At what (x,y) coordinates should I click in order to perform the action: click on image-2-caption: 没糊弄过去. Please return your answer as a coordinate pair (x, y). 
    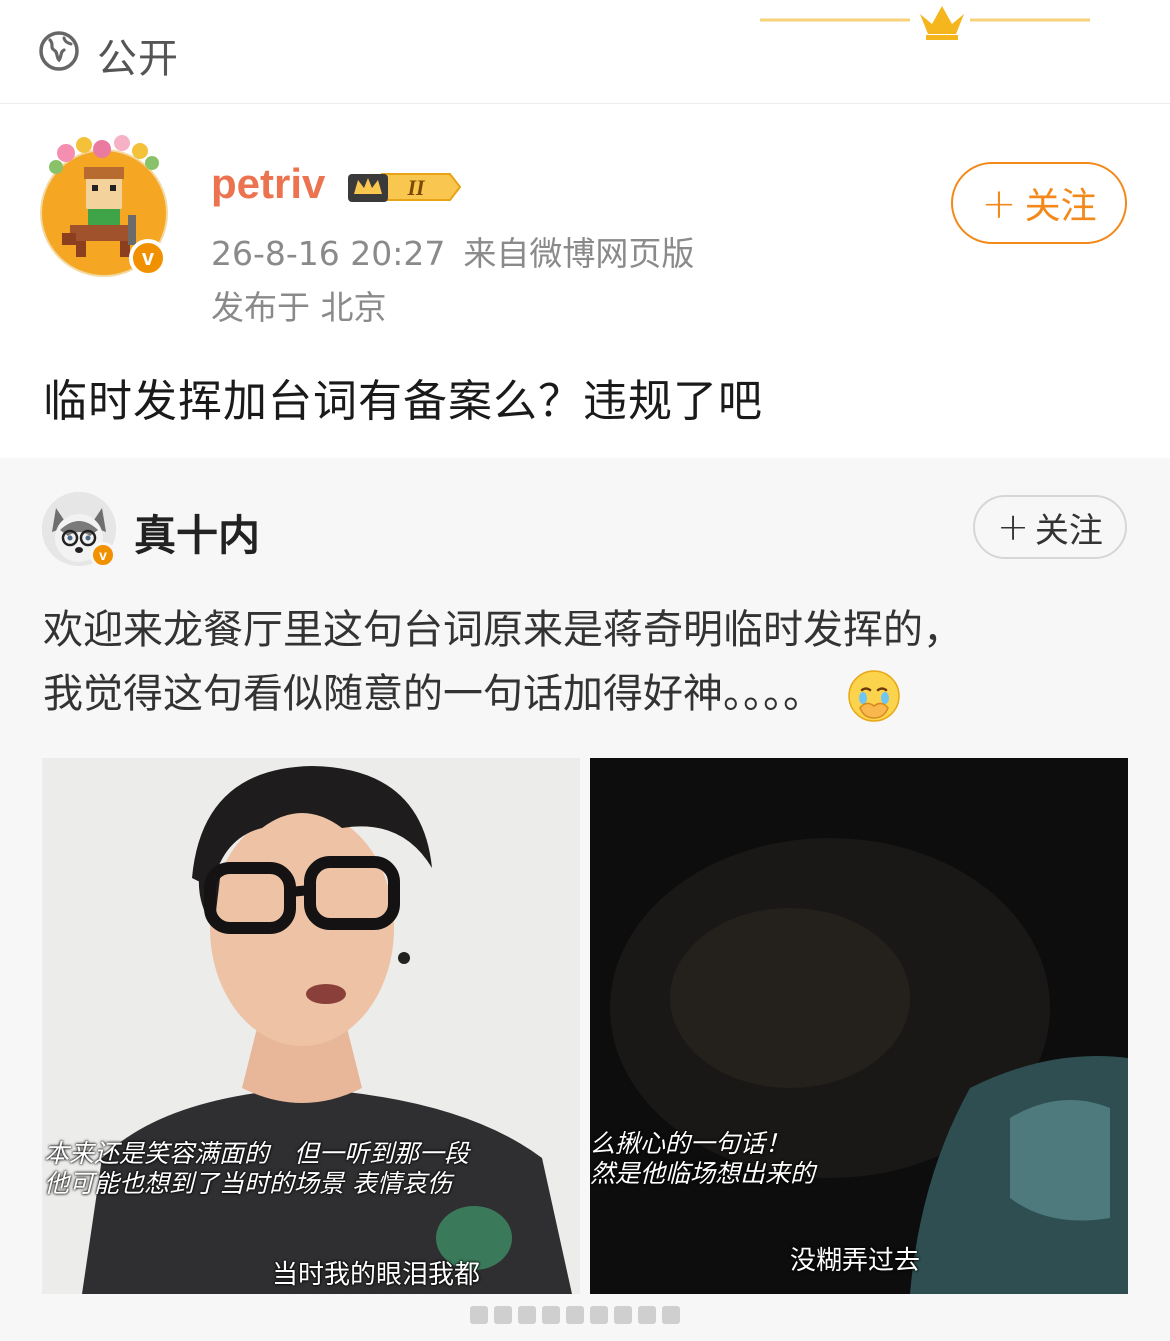
    Looking at the image, I should click on (855, 1261).